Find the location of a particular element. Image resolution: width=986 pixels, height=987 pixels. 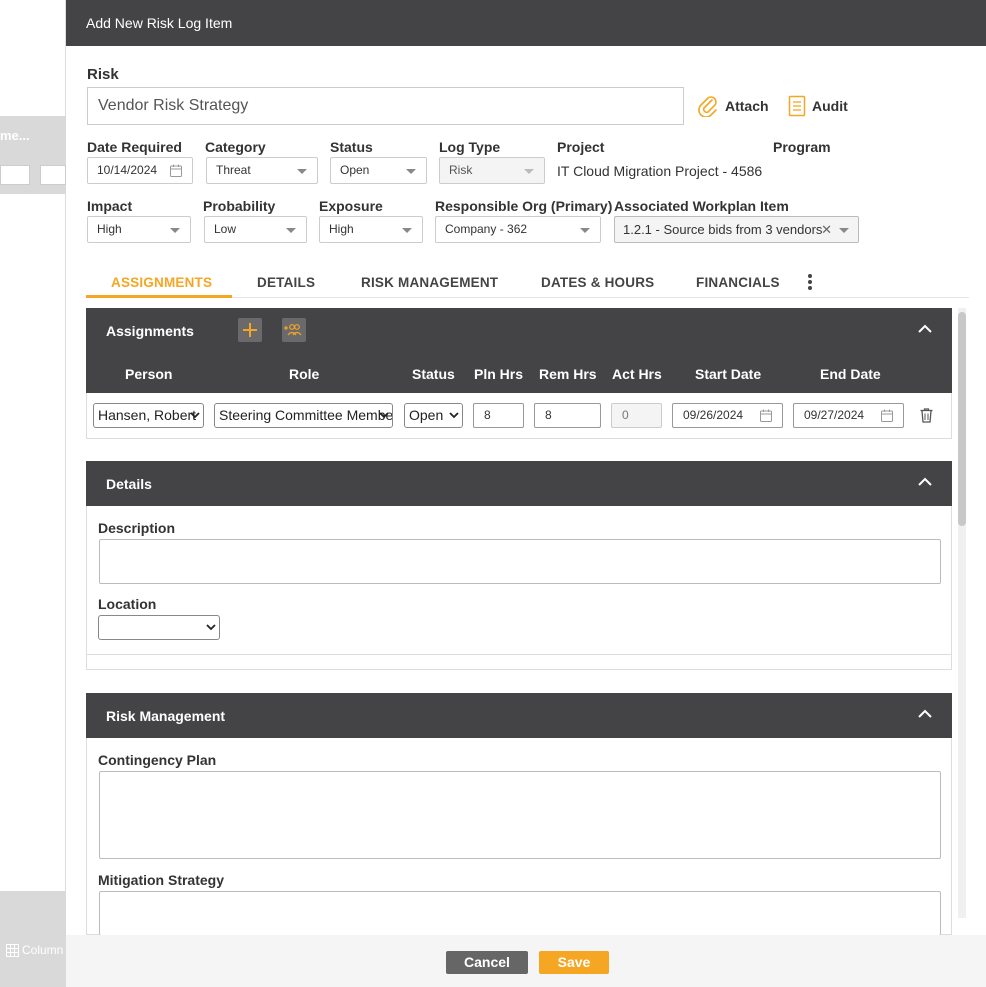

location-select is located at coordinates (159, 627).